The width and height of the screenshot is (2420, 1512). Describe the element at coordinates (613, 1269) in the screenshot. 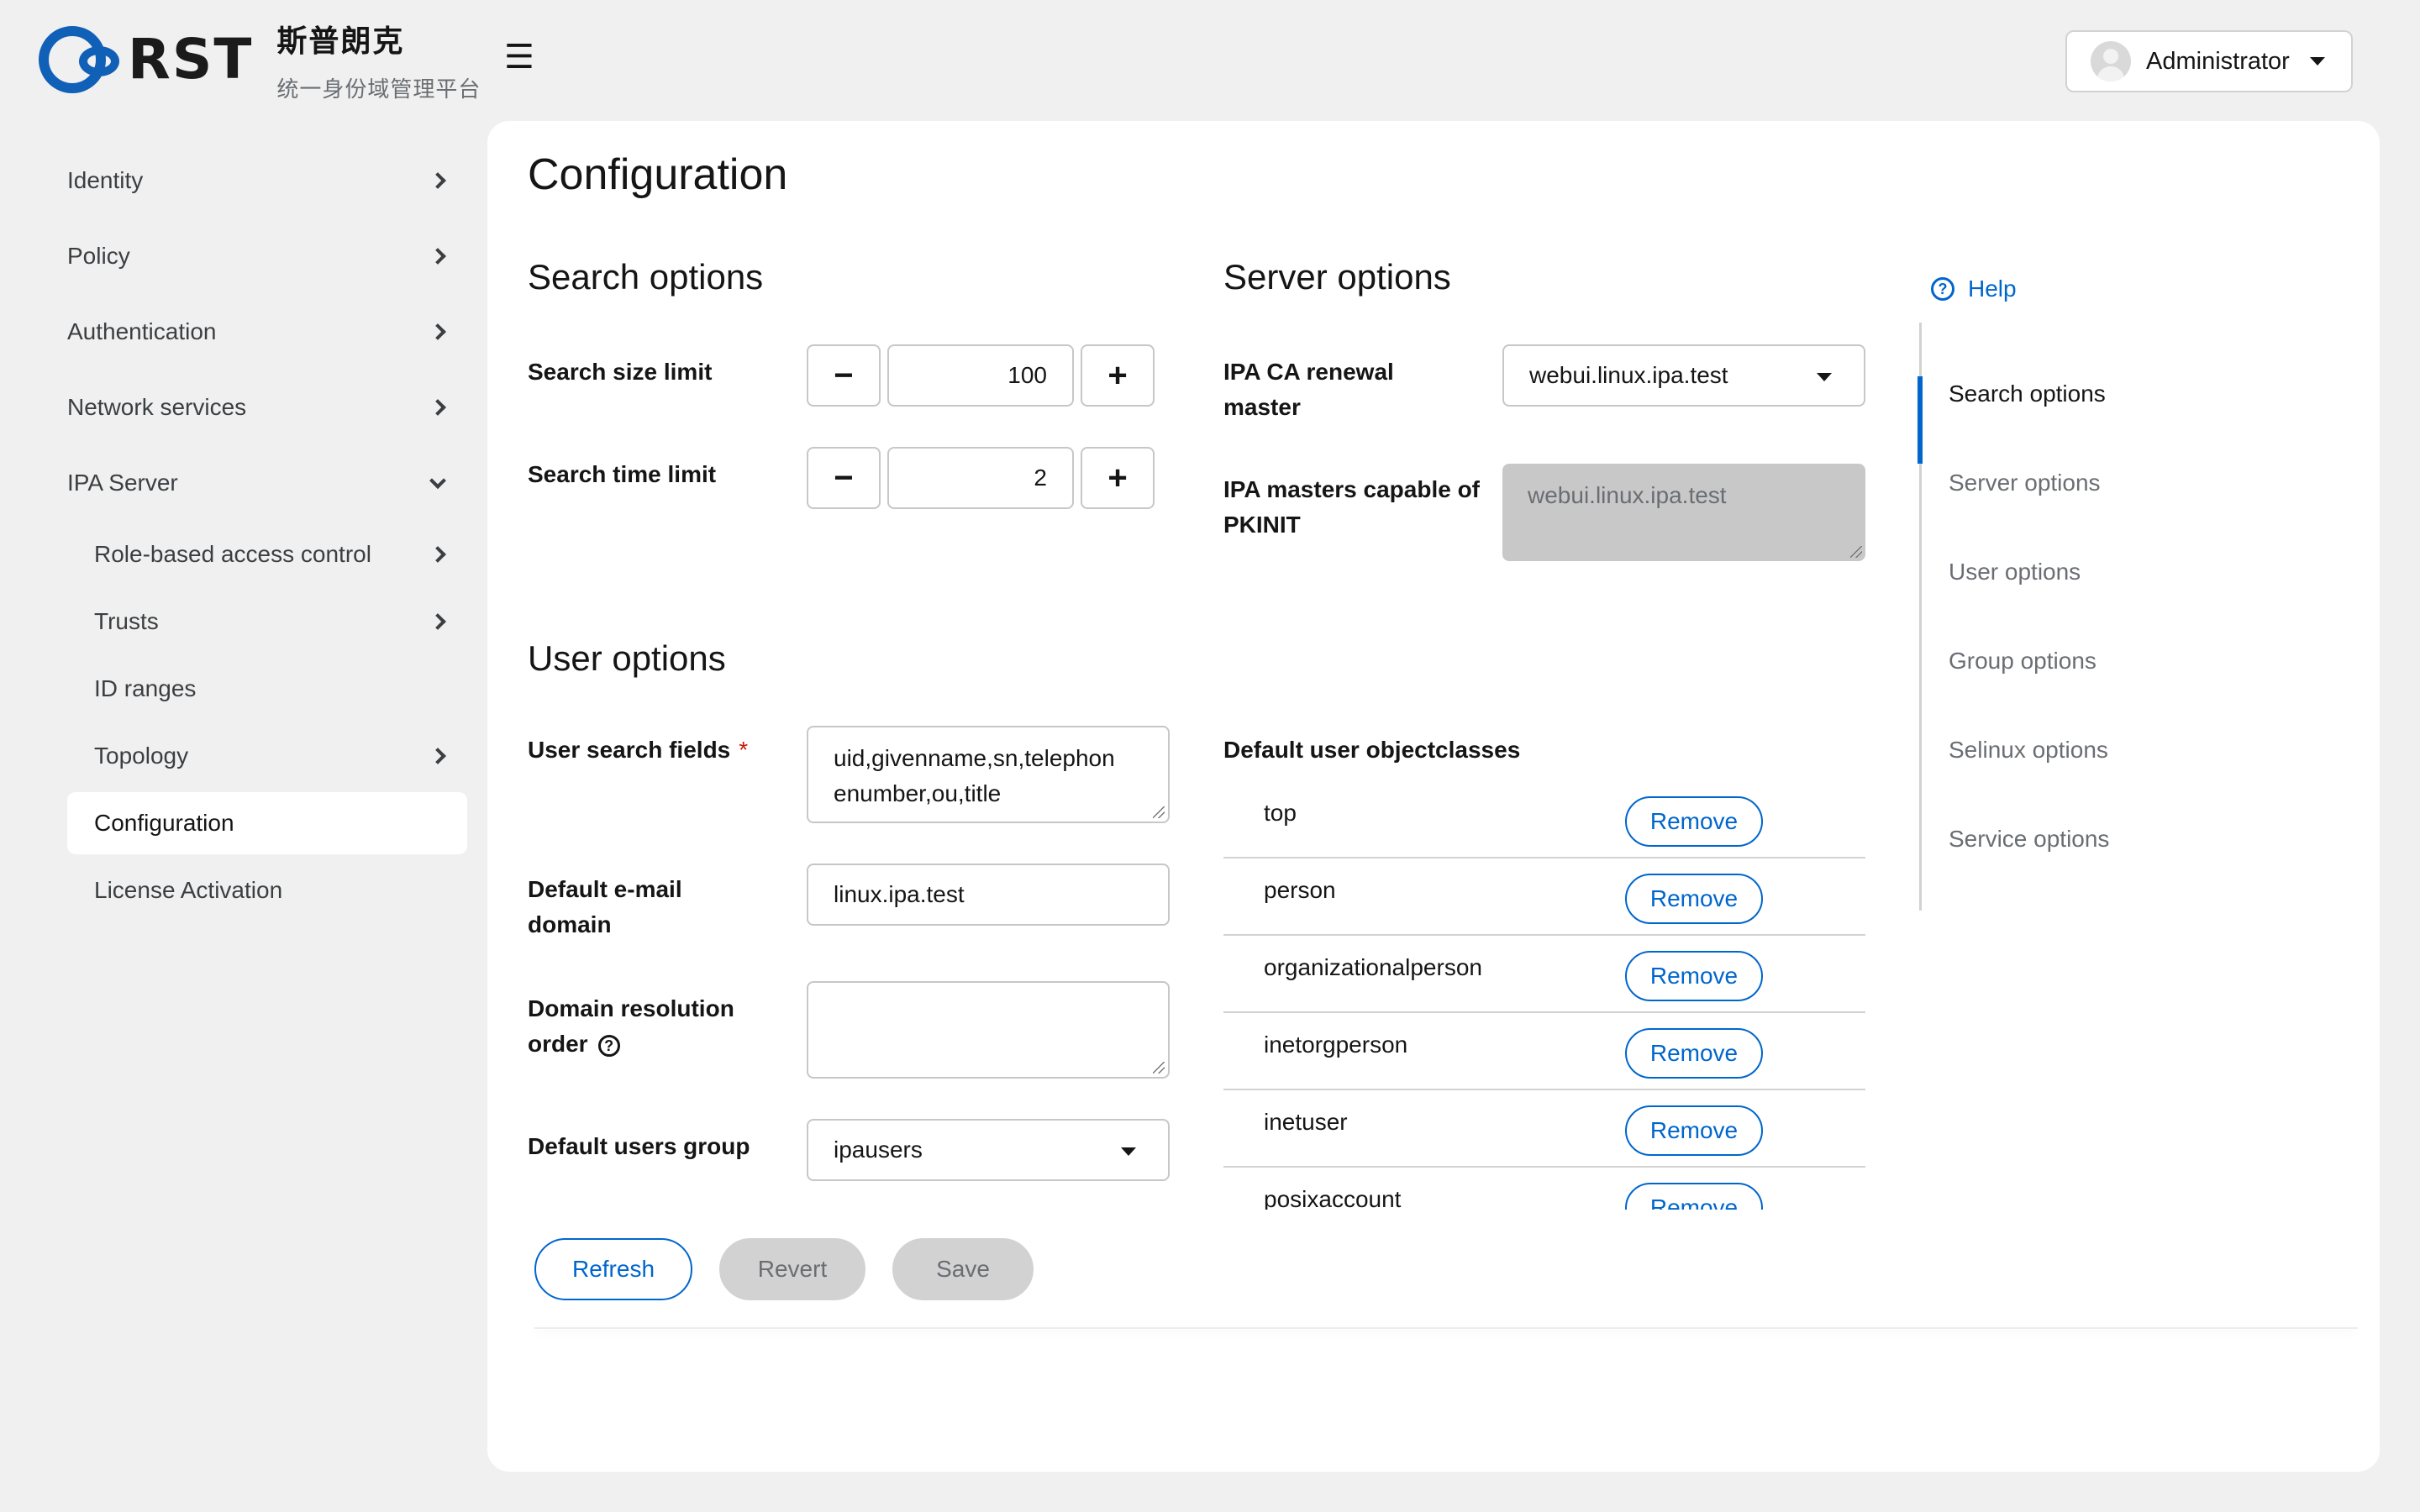

I see `refresh-button: Refresh` at that location.